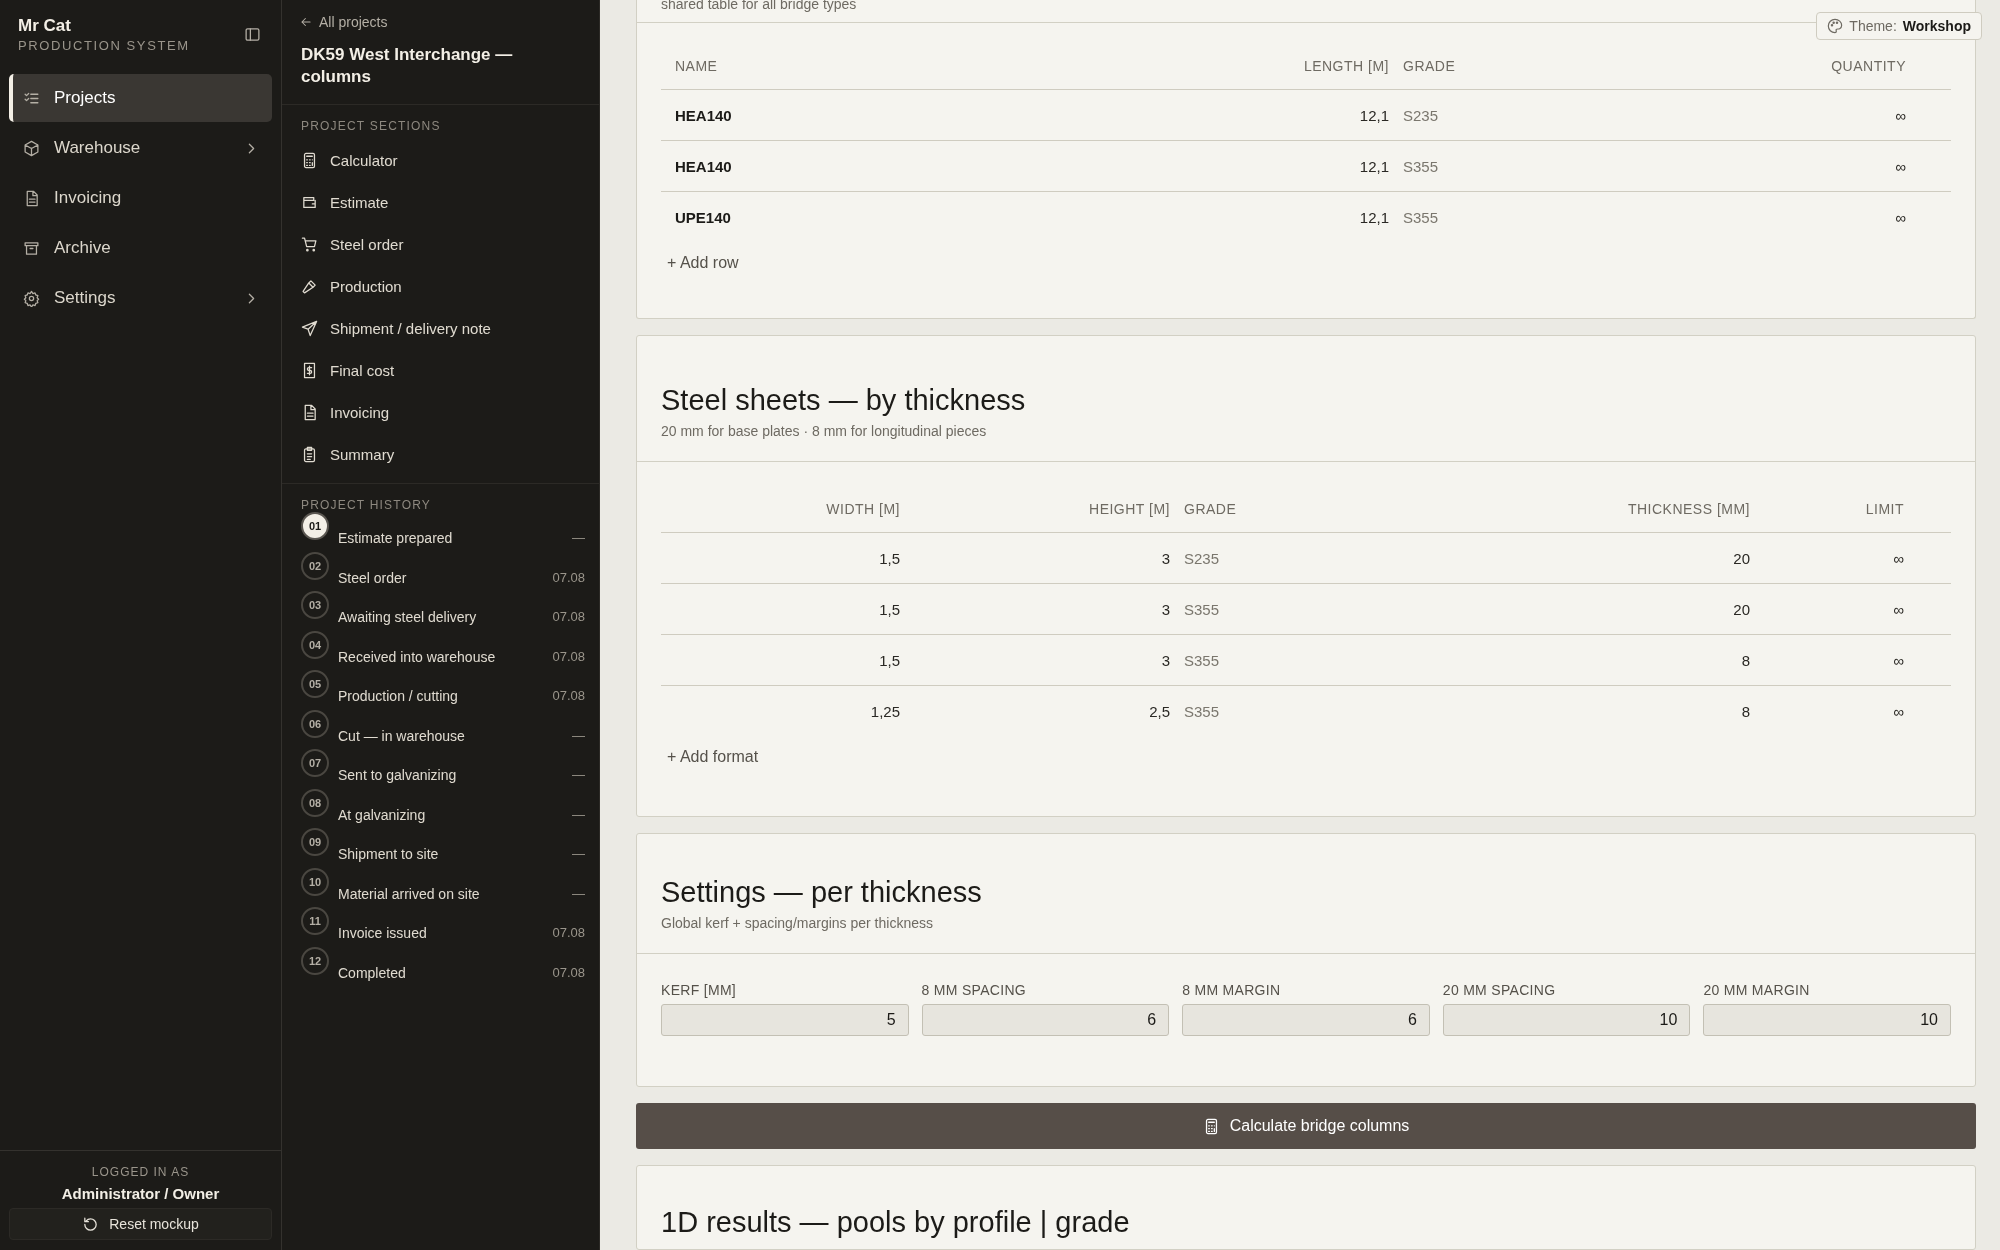 This screenshot has height=1250, width=2000. Describe the element at coordinates (397, 775) in the screenshot. I see `history-label: Sent to galvanizing` at that location.